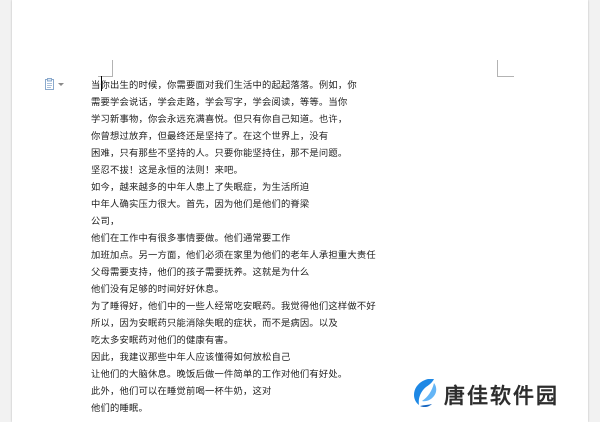  I want to click on tangjia-logo-icon, so click(424, 395).